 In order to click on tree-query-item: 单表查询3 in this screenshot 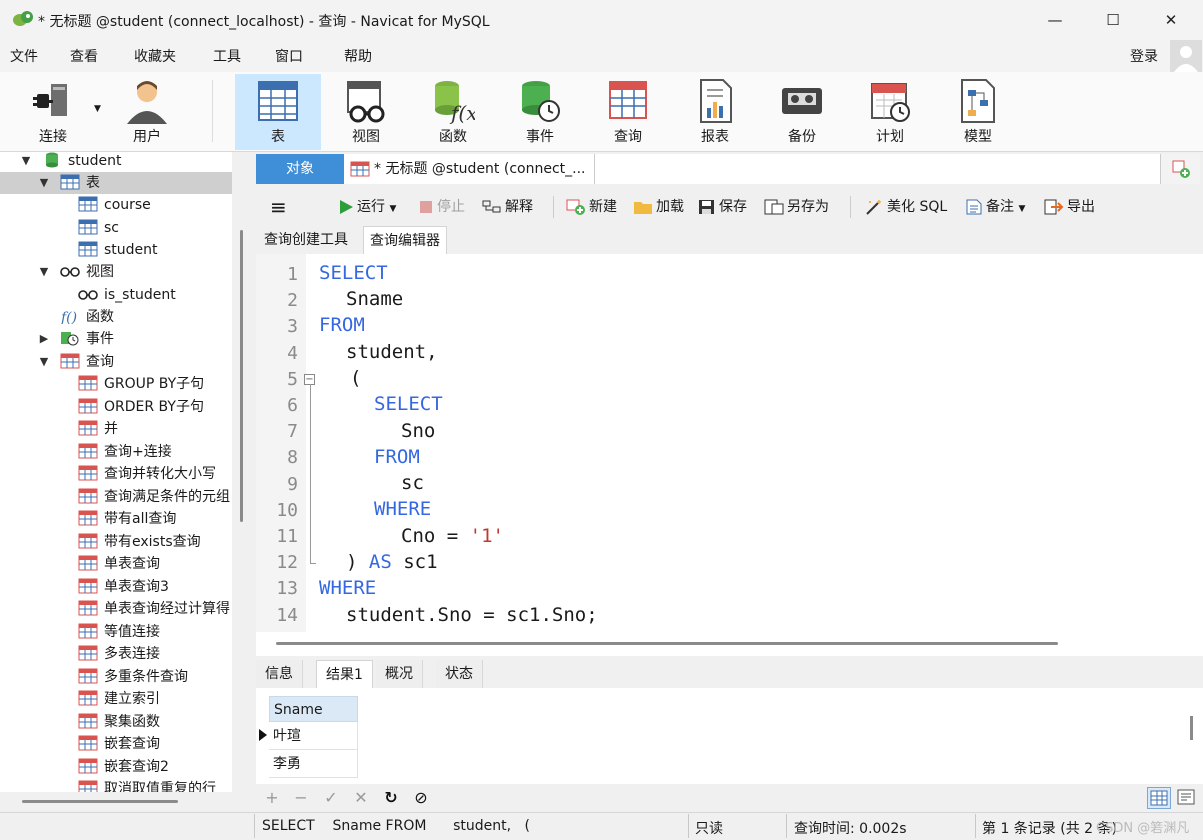, I will do `click(123, 587)`.